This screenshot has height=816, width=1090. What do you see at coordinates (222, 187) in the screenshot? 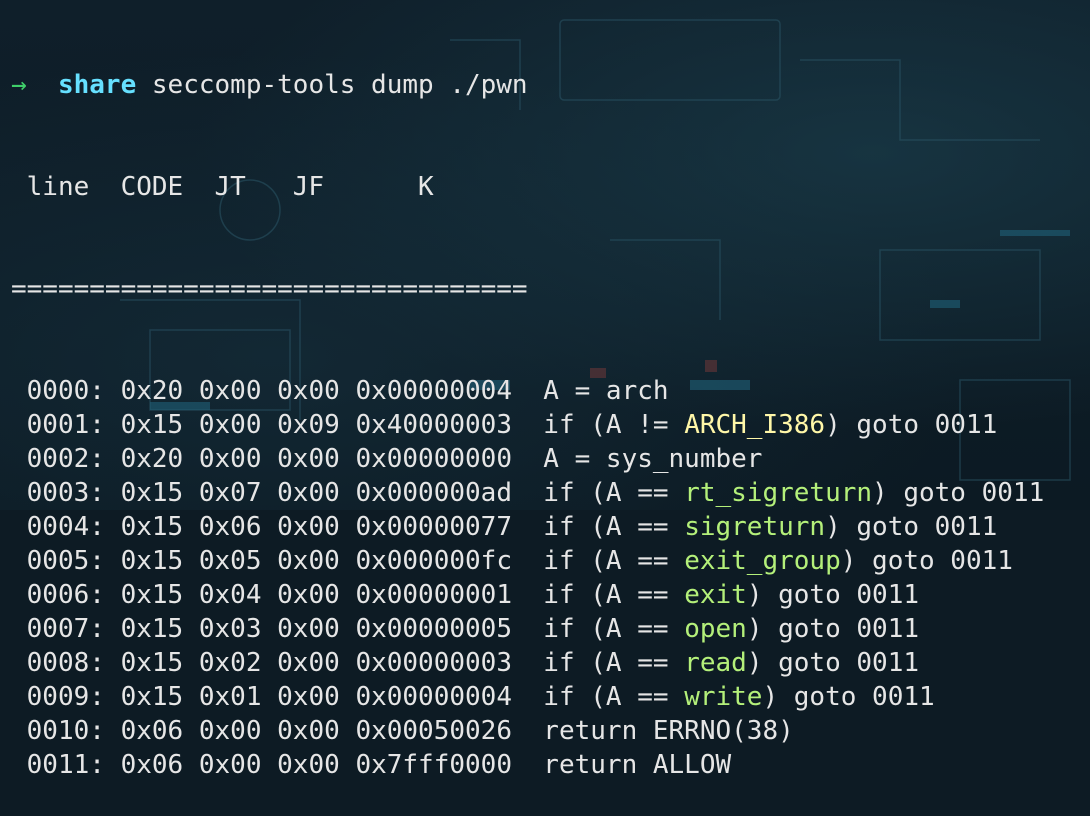
I see `table-header: line CODE JT JF K` at bounding box center [222, 187].